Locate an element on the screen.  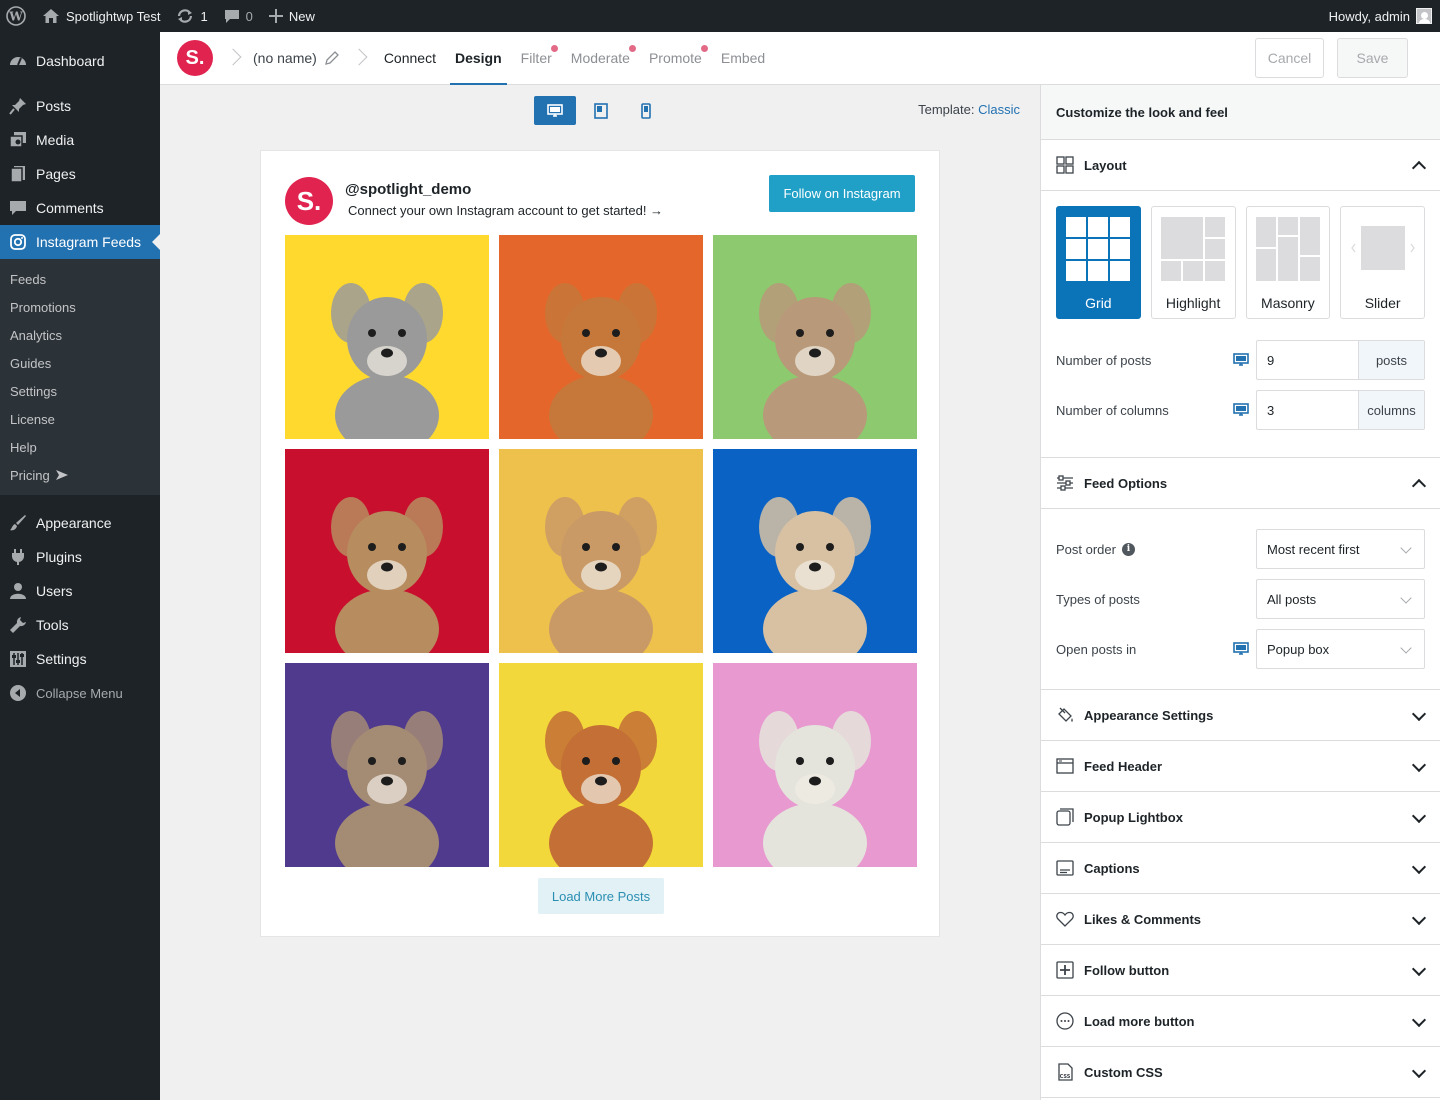
section-follow-button: Follow button is located at coordinates (1240, 970).